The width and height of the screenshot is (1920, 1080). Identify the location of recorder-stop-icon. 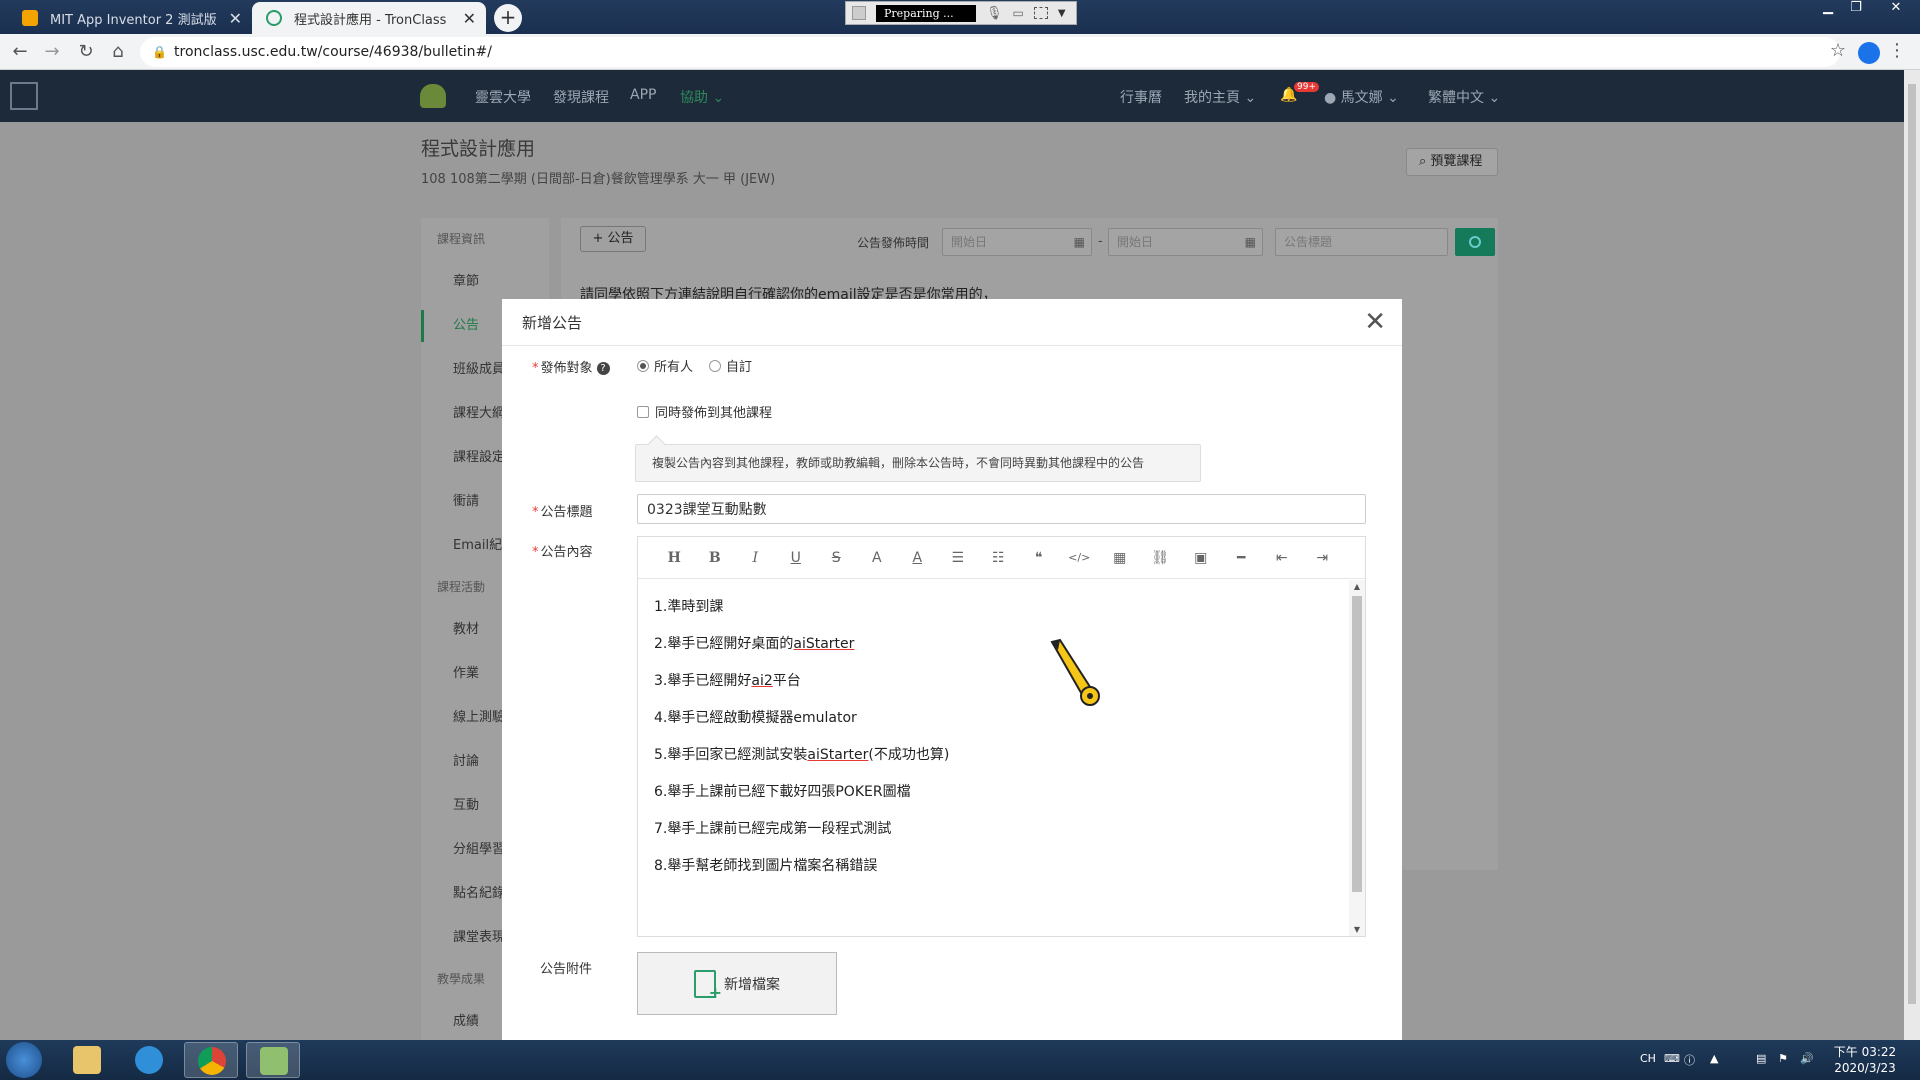
(859, 13).